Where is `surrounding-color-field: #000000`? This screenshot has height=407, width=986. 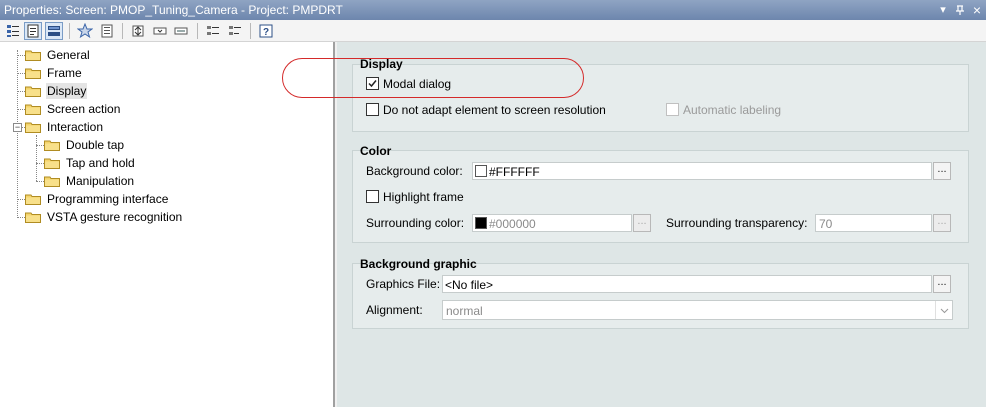
surrounding-color-field: #000000 is located at coordinates (552, 223).